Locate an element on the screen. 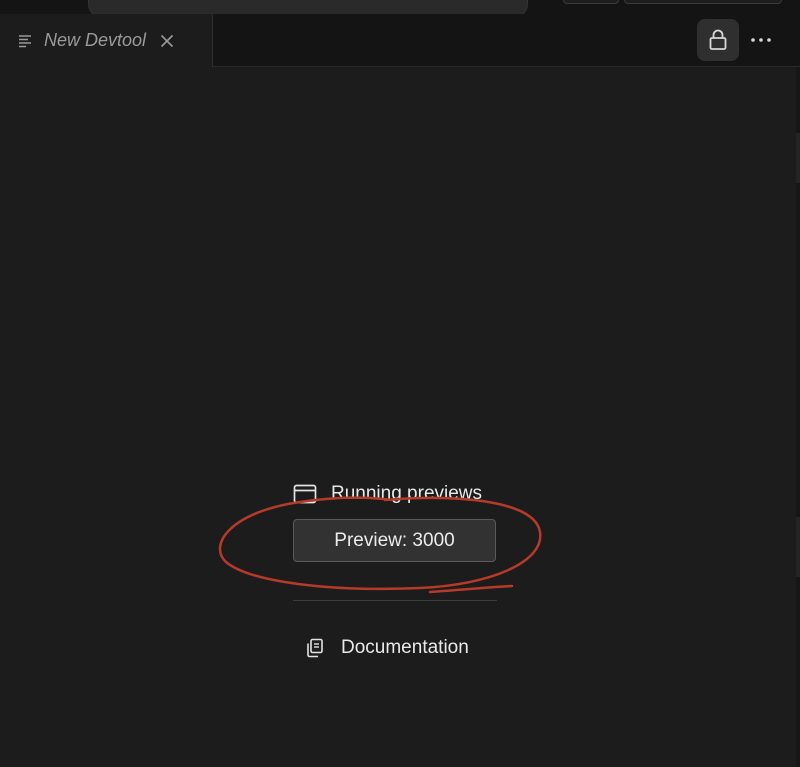 The image size is (800, 767). browser-window-icon is located at coordinates (305, 494).